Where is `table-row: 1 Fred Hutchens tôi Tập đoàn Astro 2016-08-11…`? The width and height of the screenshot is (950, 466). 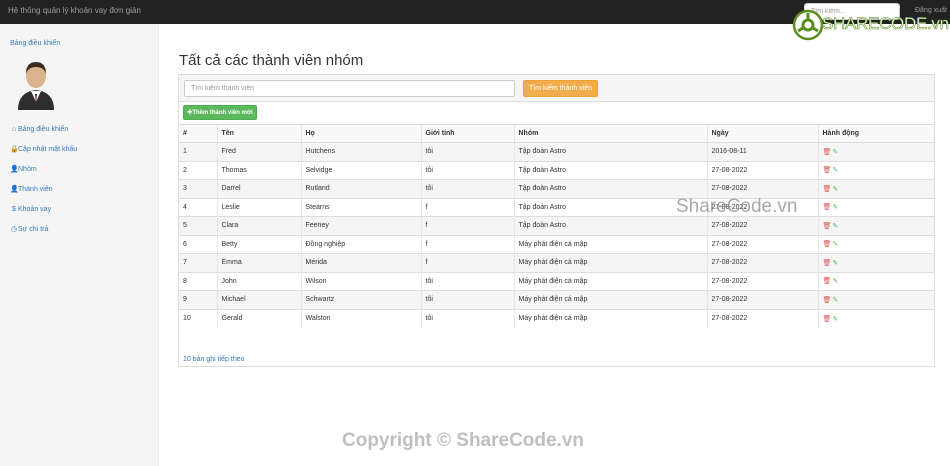
table-row: 1 Fred Hutchens tôi Tập đoàn Astro 2016-08-11… is located at coordinates (556, 151).